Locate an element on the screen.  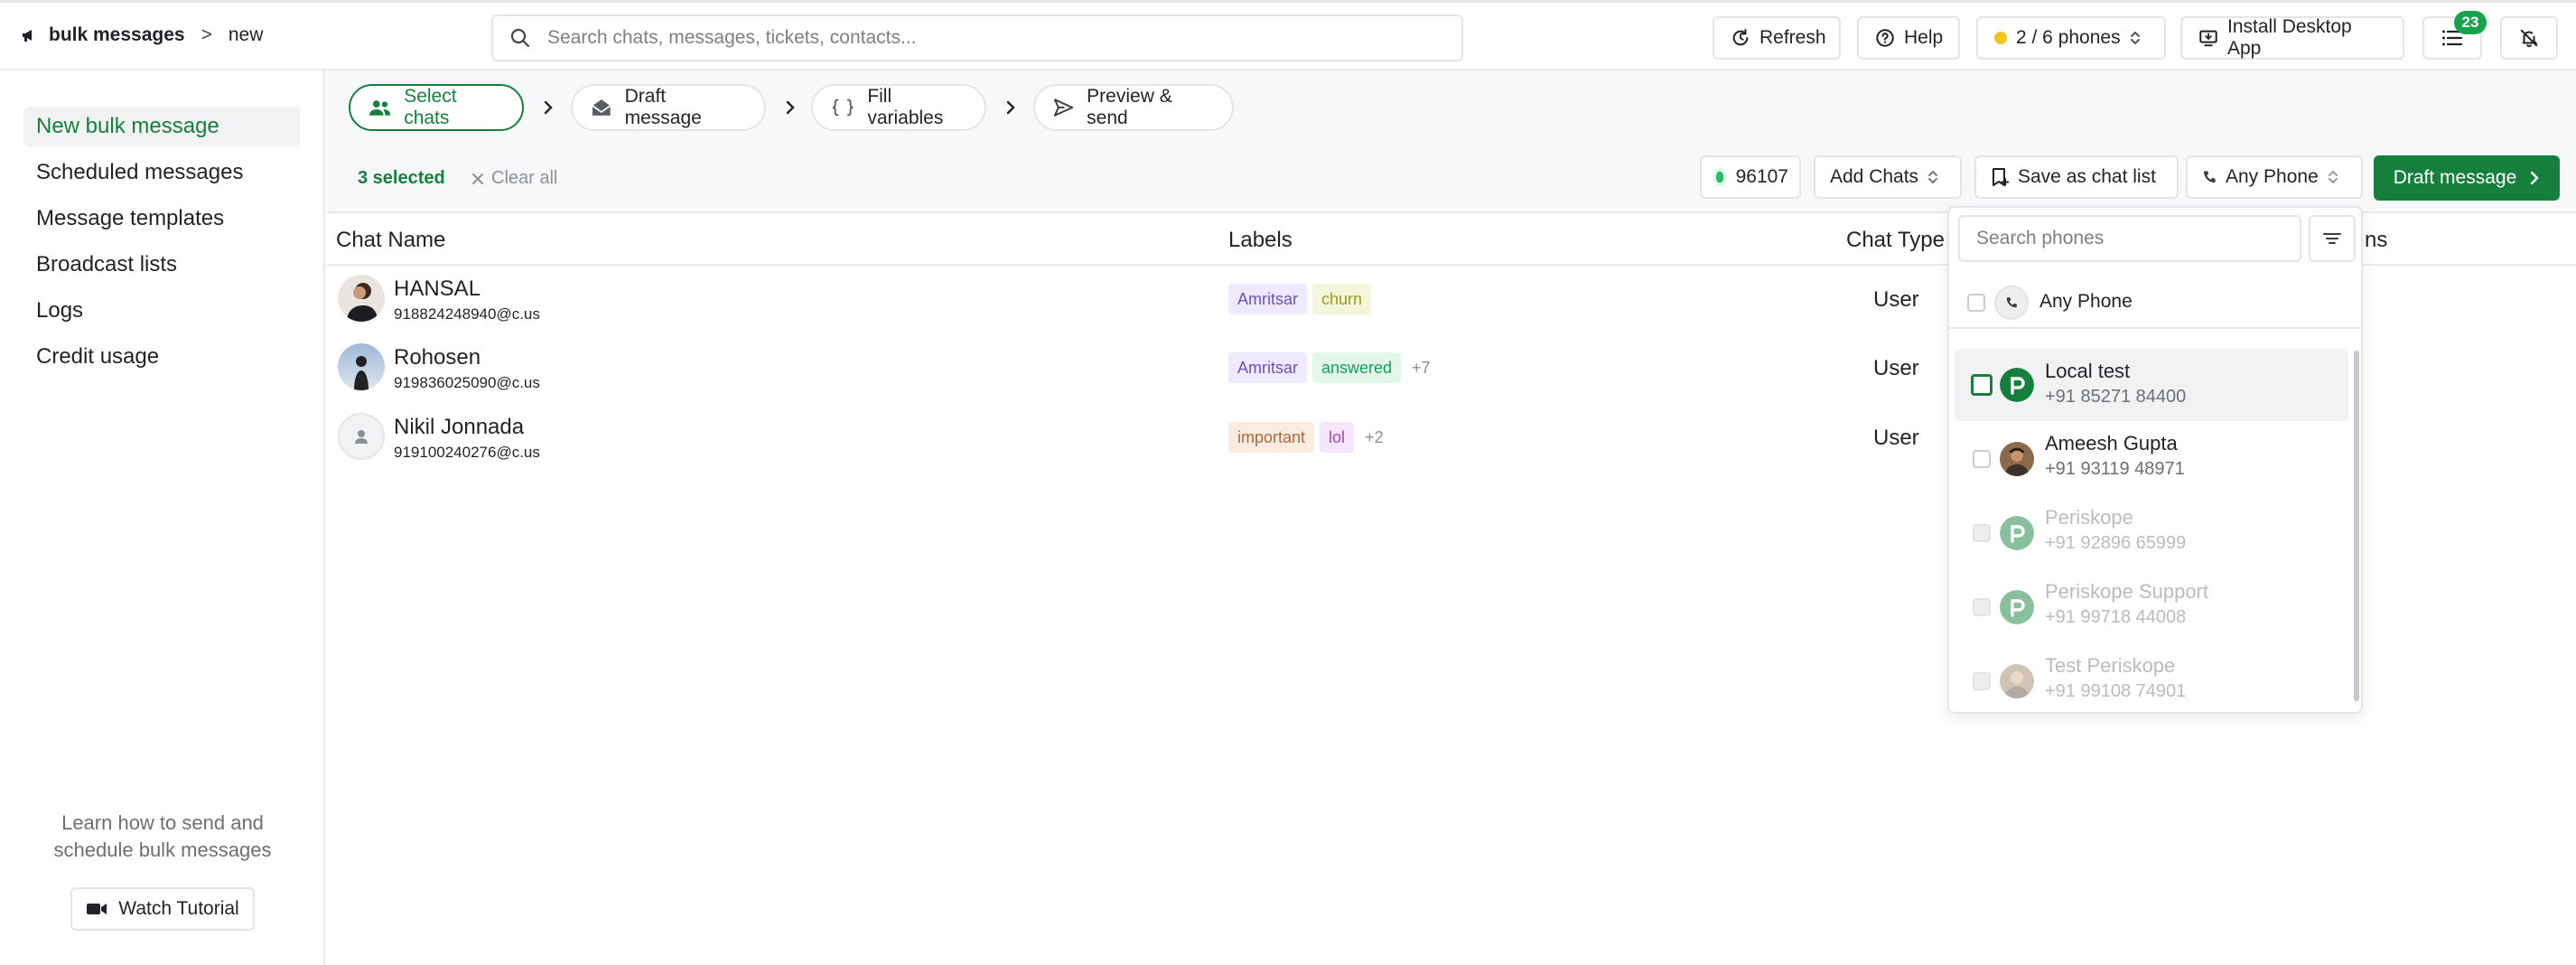
mute-notifications-button is located at coordinates (2529, 38).